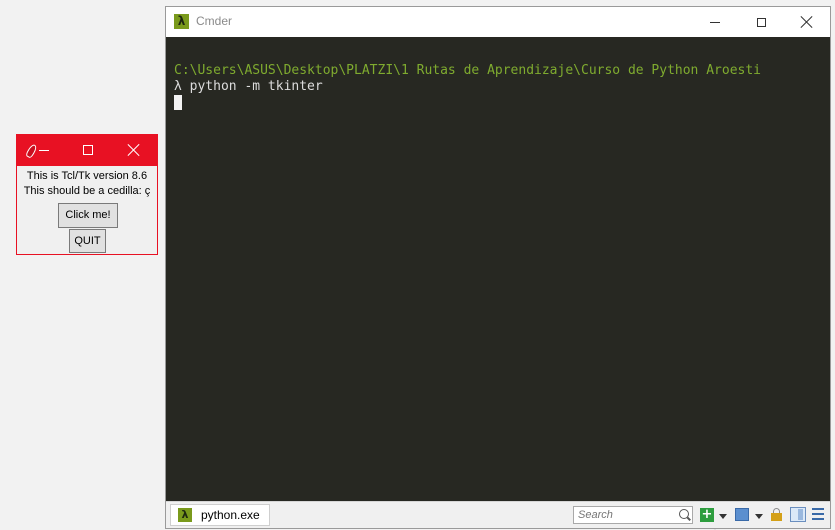 The height and width of the screenshot is (530, 835). Describe the element at coordinates (214, 21) in the screenshot. I see `window-title: Cmder` at that location.